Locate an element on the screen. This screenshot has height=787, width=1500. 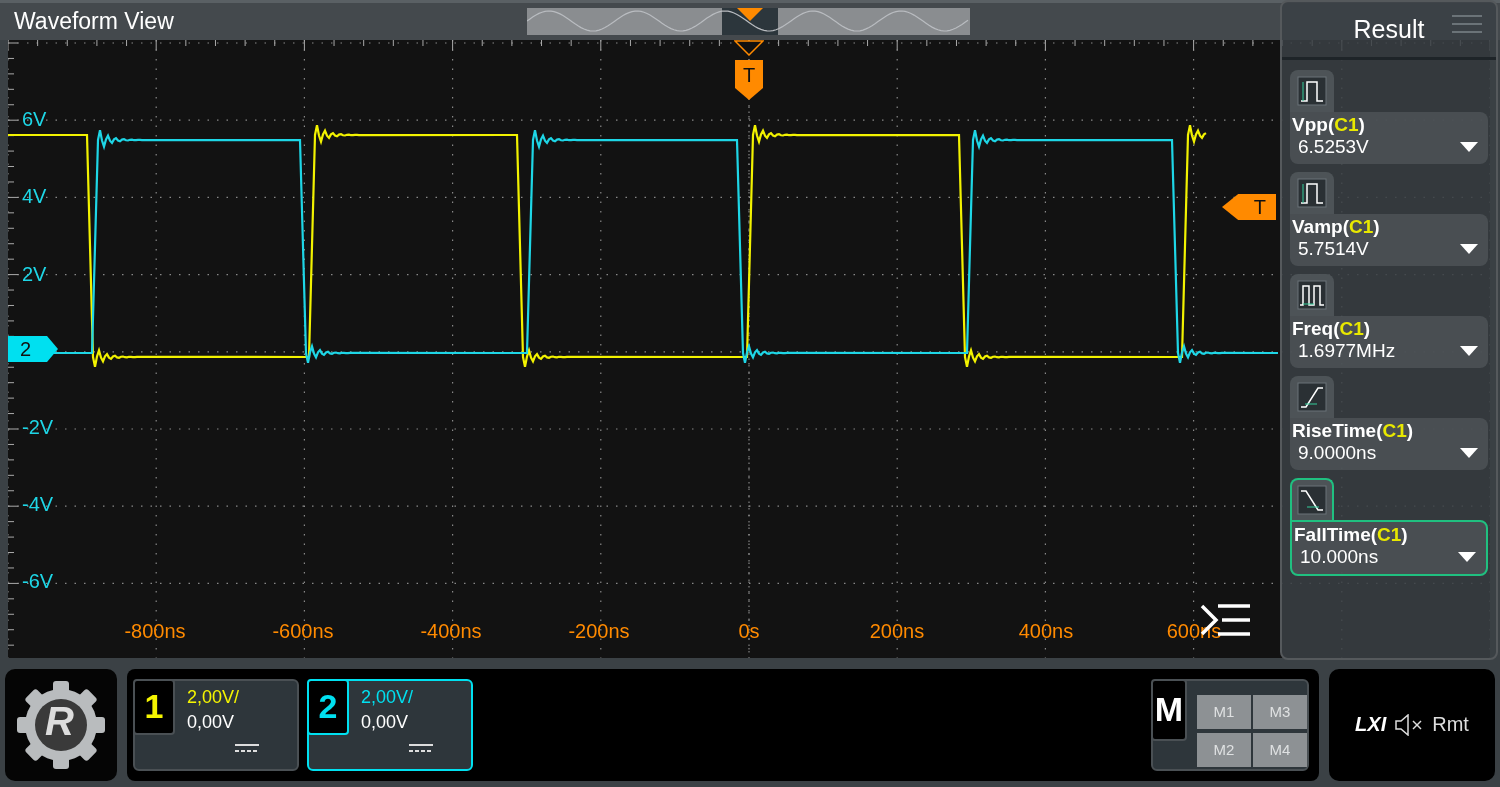
math-label: M is located at coordinates (1169, 709).